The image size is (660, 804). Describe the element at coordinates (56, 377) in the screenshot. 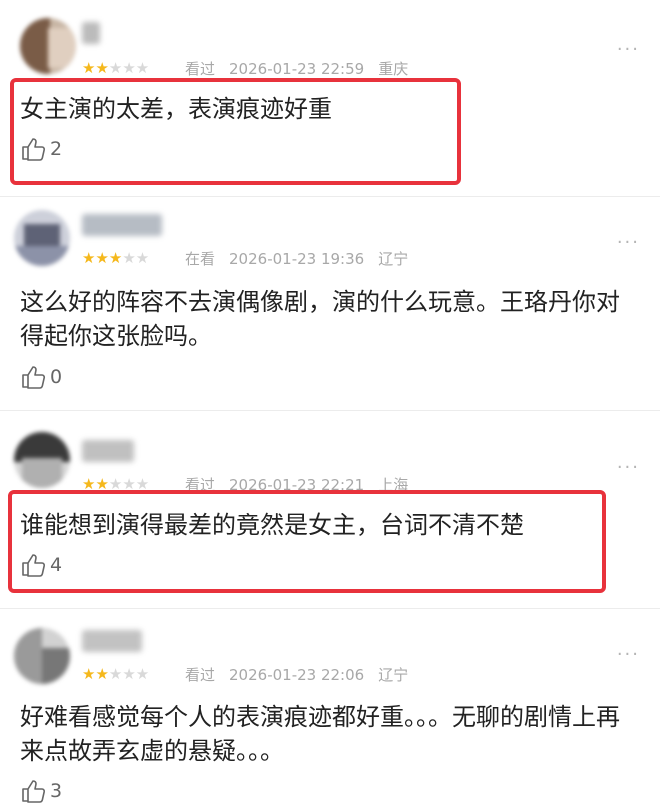

I see `like-count: 0` at that location.